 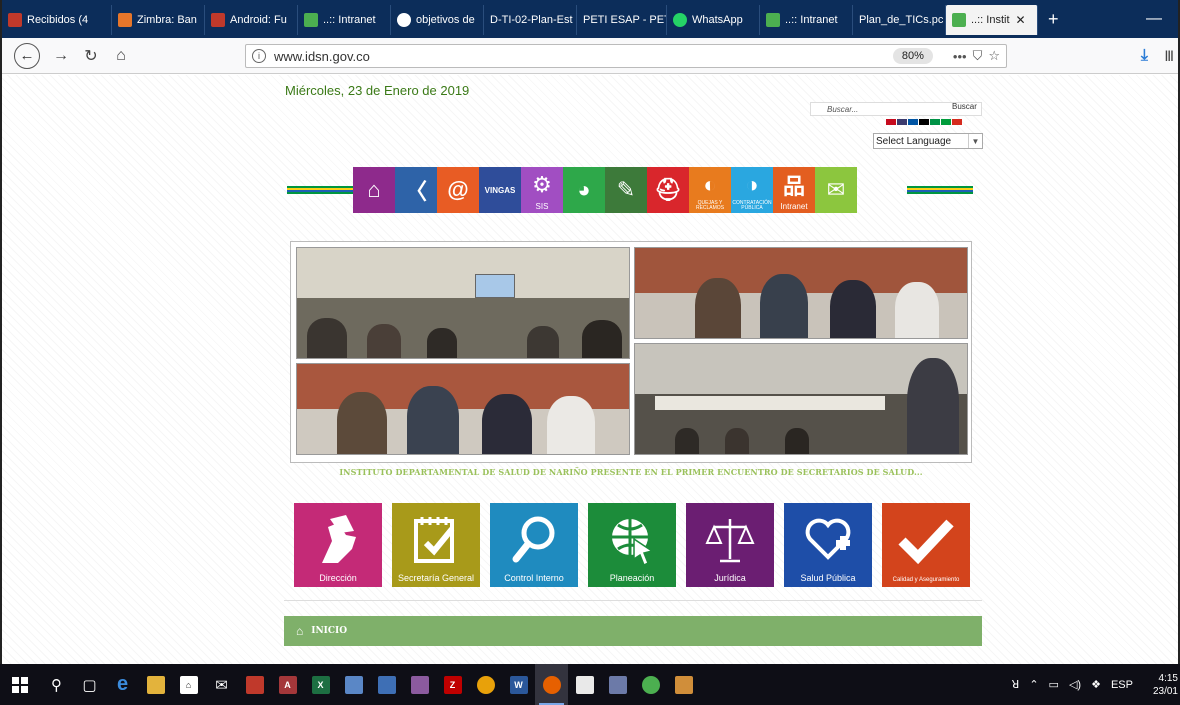 I want to click on store-icon: ⌂, so click(x=188, y=684).